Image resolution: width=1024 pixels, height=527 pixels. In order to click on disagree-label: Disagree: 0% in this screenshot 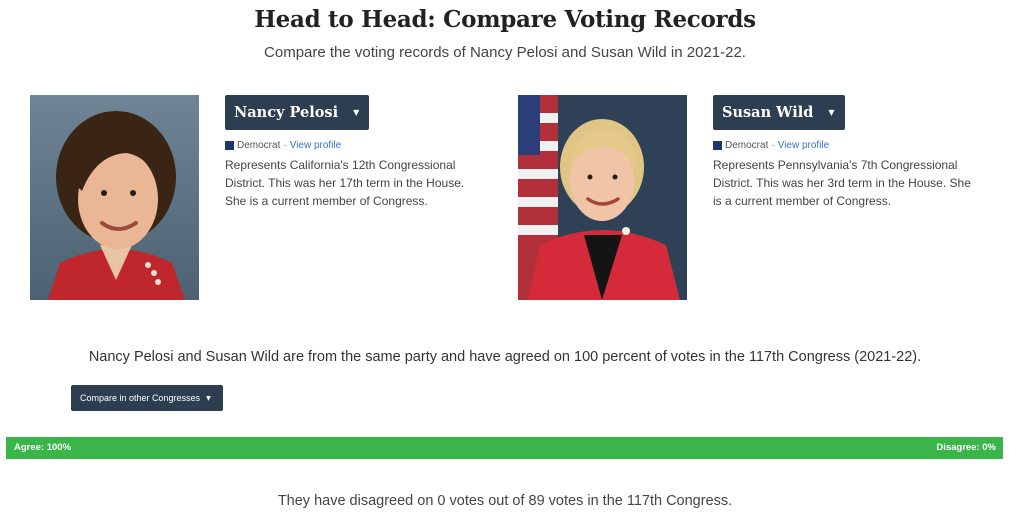, I will do `click(966, 447)`.